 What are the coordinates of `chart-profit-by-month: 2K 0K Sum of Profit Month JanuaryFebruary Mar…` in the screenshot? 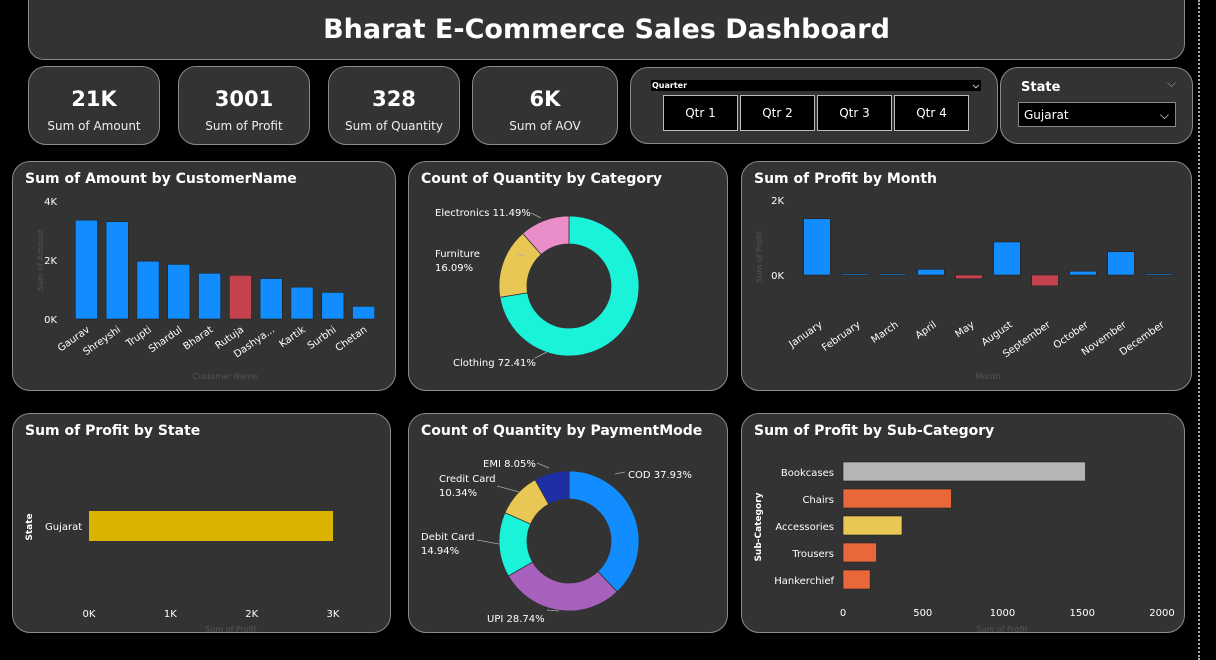 It's located at (964, 288).